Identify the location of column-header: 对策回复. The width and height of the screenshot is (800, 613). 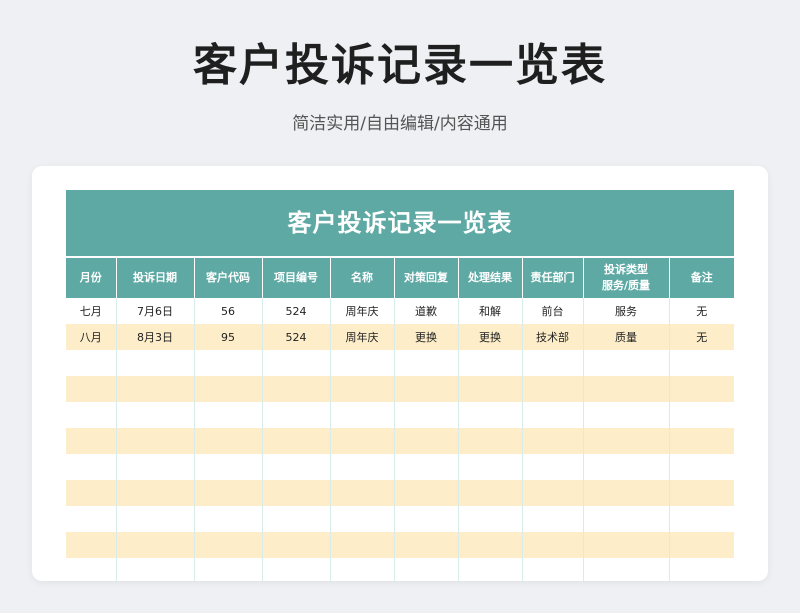
(426, 278).